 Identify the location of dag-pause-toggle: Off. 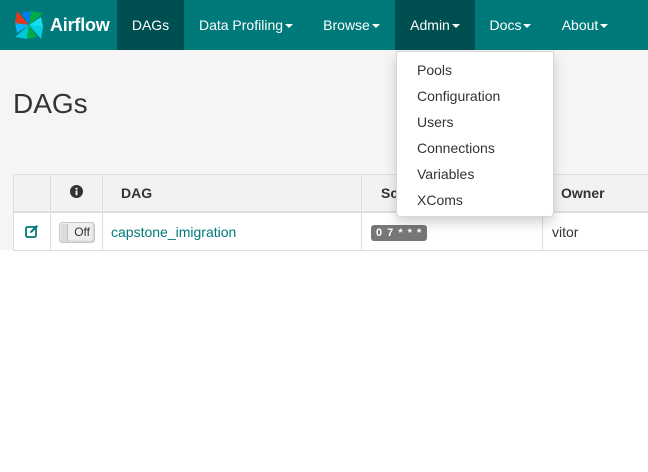
(77, 232).